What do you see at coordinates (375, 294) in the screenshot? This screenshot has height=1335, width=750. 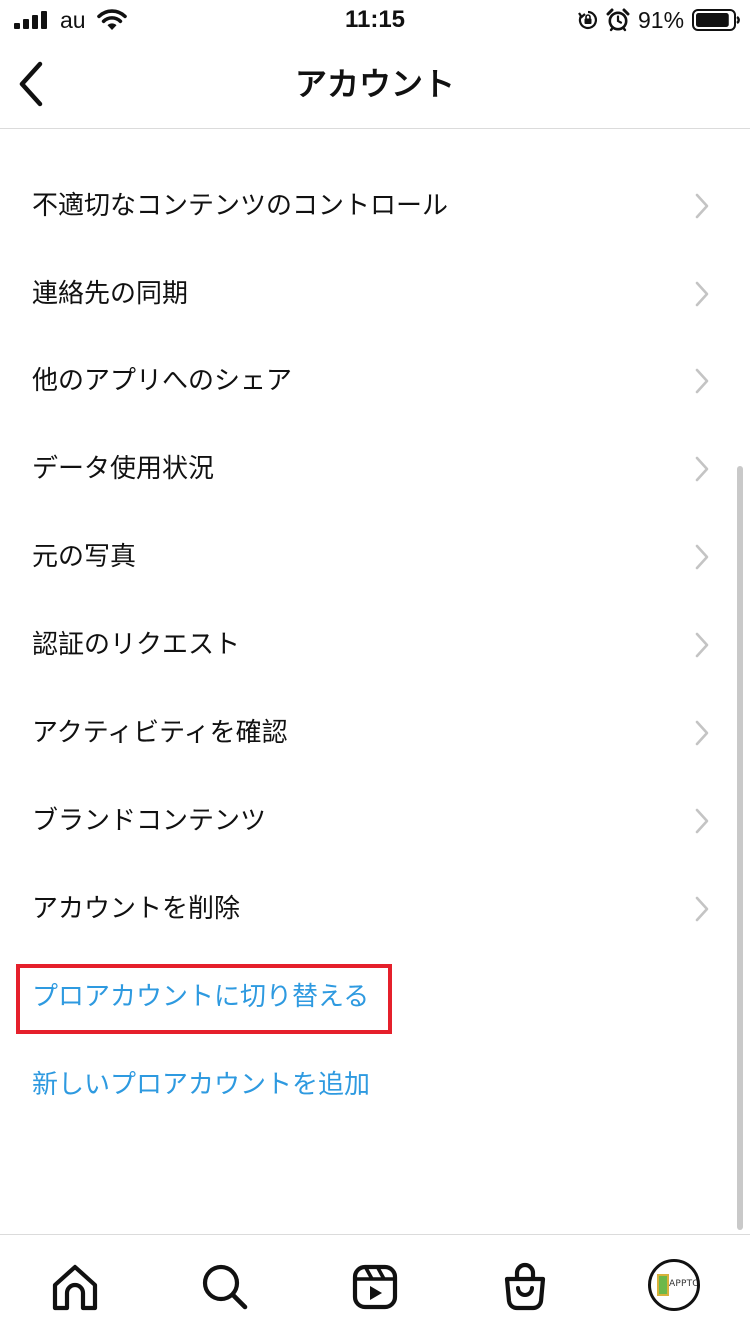 I see `menu-item-contacts-sync: 連絡先の同期` at bounding box center [375, 294].